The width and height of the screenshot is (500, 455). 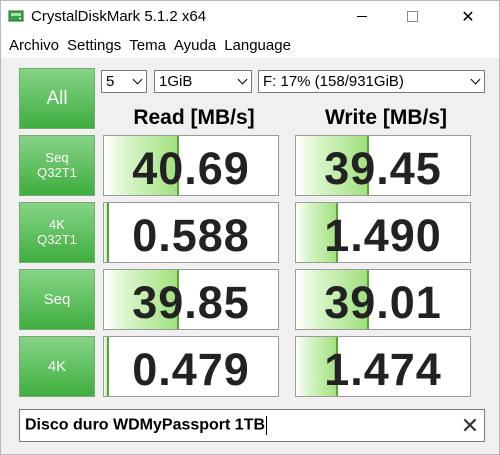 I want to click on menu-ayuda: Ayuda, so click(x=195, y=45).